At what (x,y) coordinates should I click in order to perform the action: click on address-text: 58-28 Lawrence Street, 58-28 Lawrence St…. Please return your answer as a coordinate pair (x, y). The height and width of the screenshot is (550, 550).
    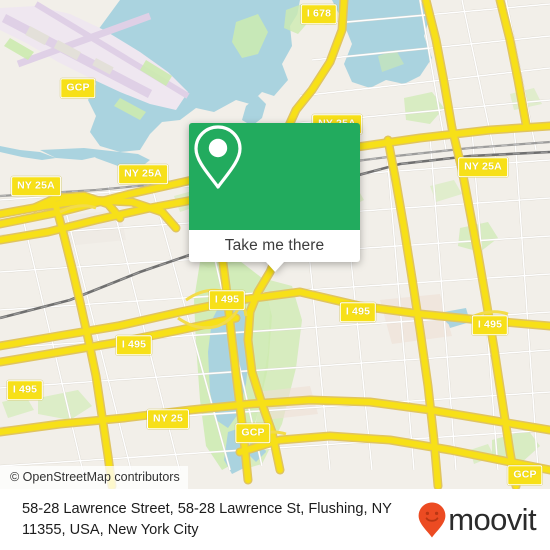
    Looking at the image, I should click on (207, 519).